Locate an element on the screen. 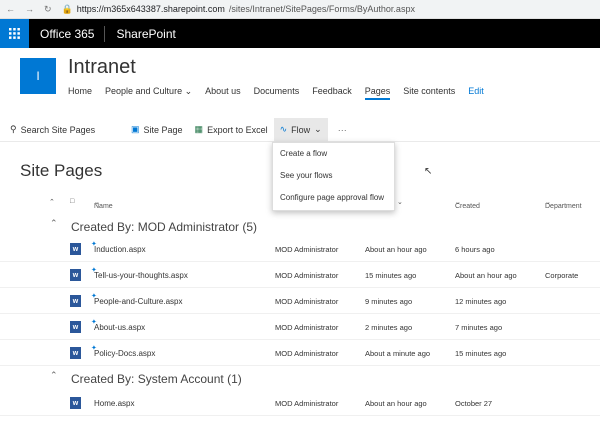 Image resolution: width=600 pixels, height=441 pixels. column-department: Department ⌄ is located at coordinates (563, 204).